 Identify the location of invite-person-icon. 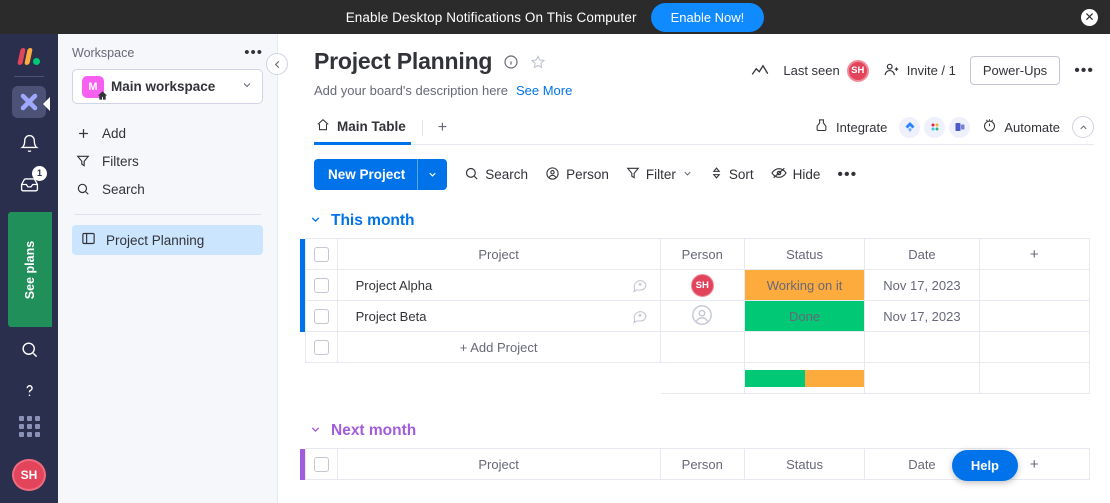
(891, 71).